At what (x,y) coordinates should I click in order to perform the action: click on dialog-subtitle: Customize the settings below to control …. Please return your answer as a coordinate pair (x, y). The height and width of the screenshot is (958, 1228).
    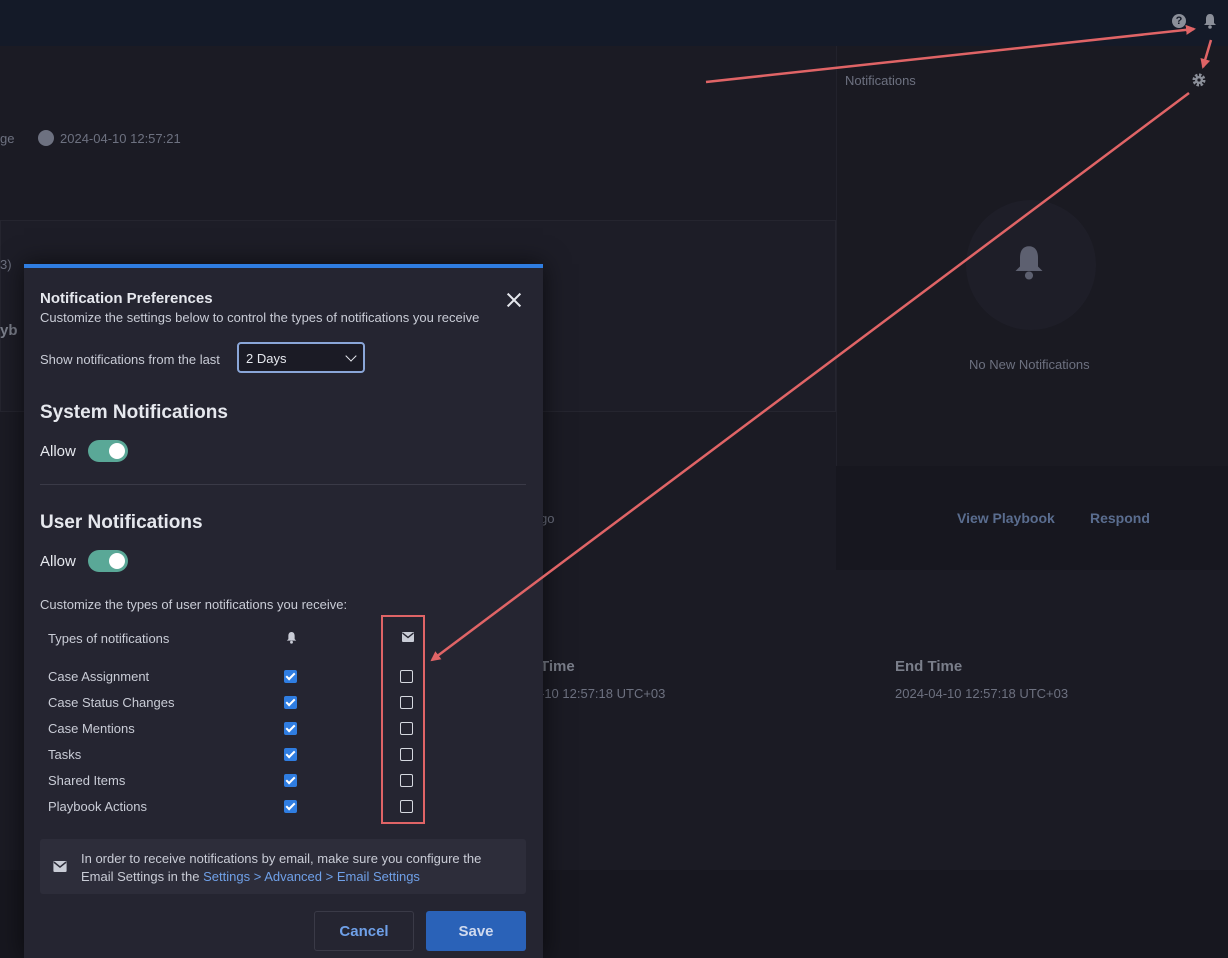
    Looking at the image, I should click on (260, 317).